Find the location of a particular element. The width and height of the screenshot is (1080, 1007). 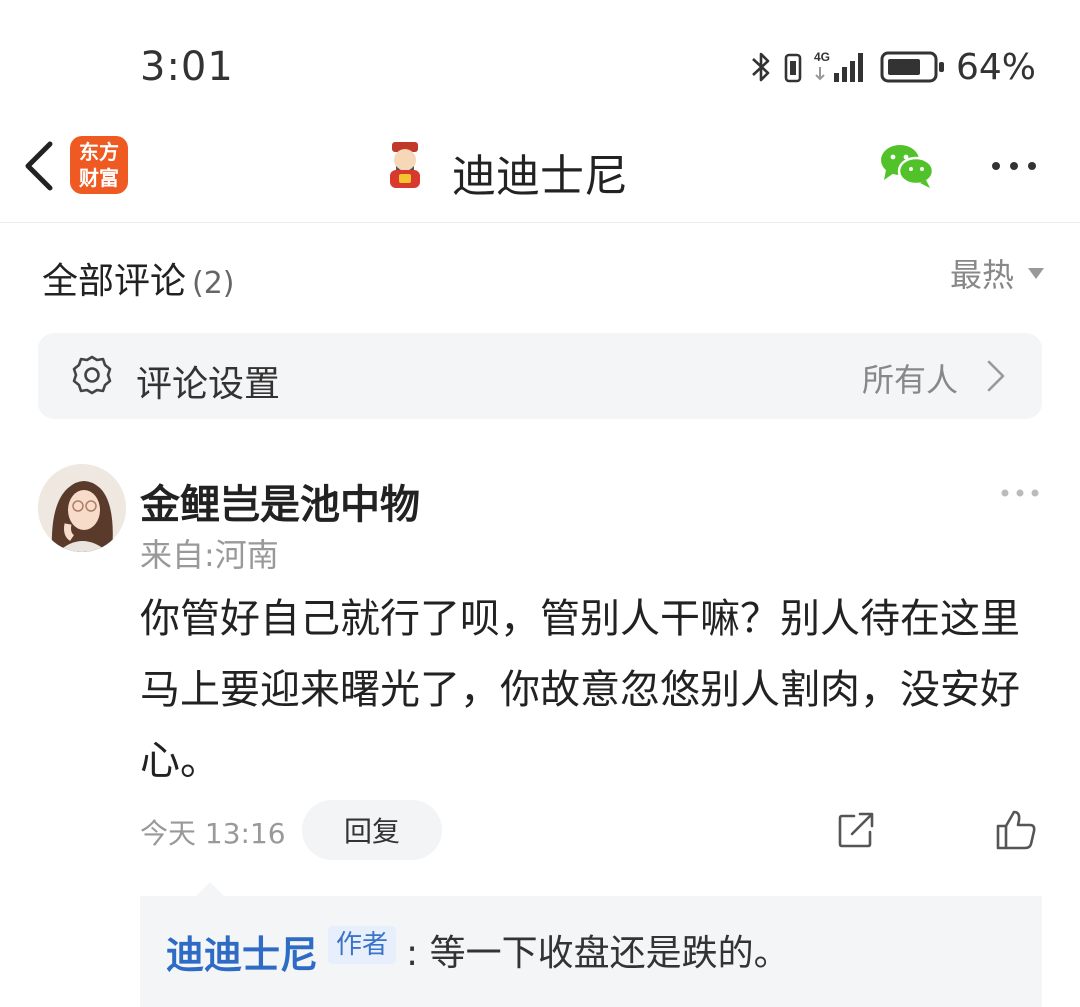

comments-count: (2) is located at coordinates (213, 283).